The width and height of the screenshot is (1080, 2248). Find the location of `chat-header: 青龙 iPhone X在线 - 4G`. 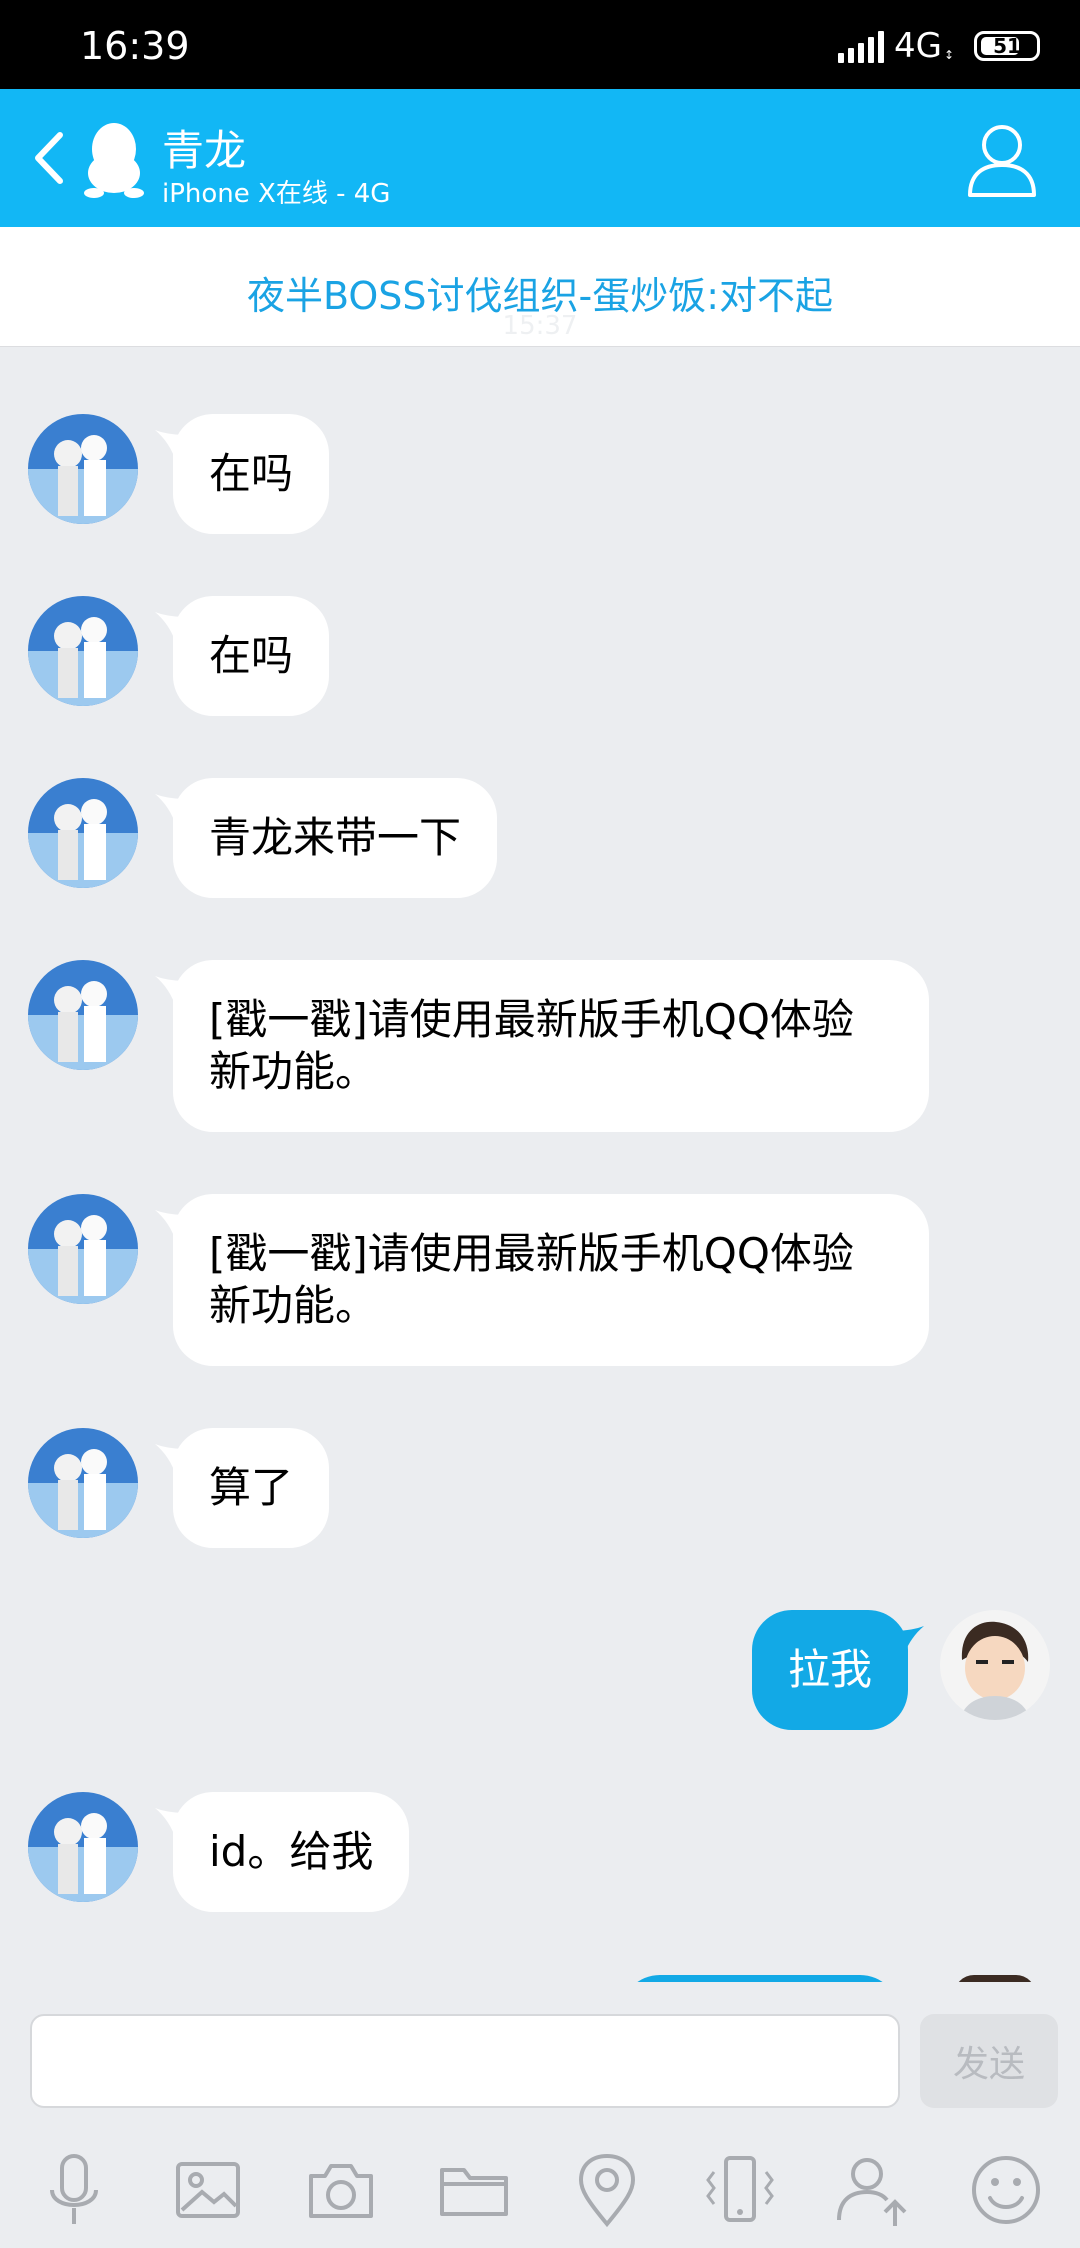

chat-header: 青龙 iPhone X在线 - 4G is located at coordinates (540, 158).